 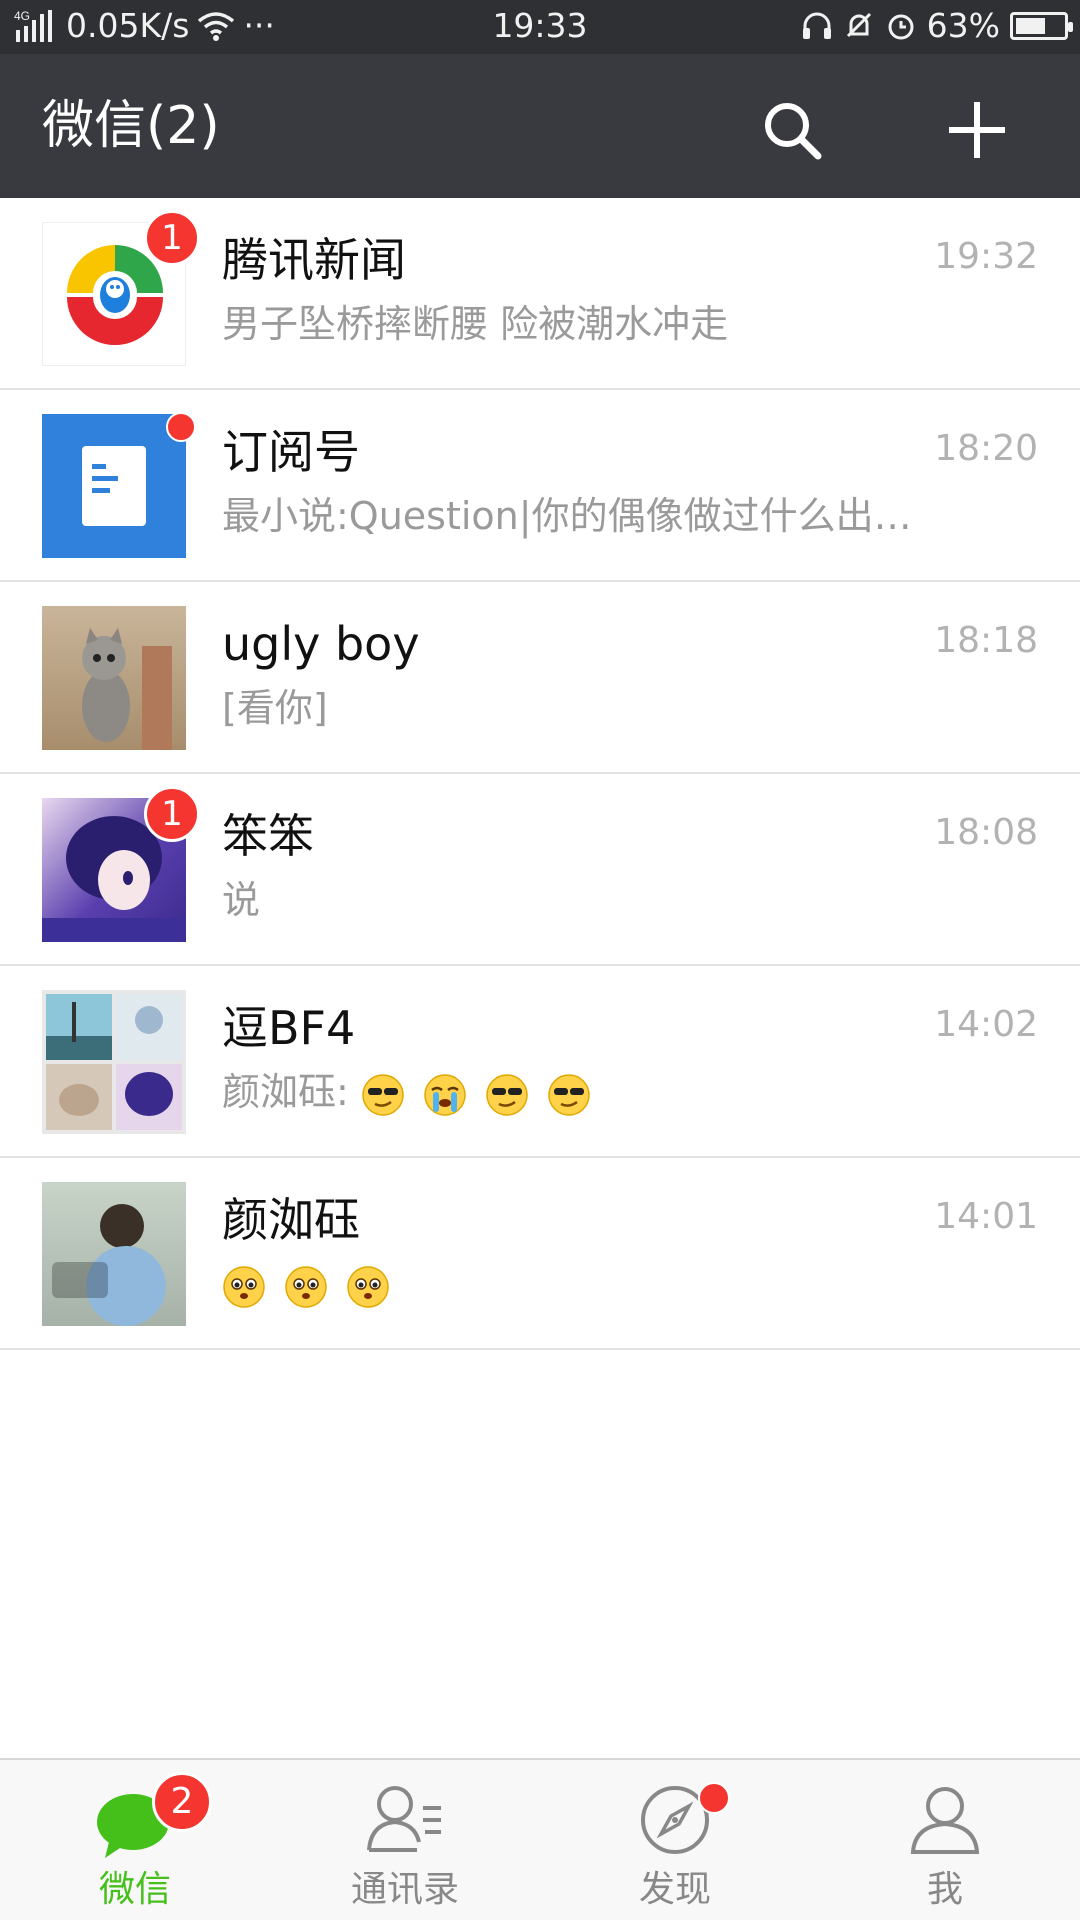 I want to click on tab-me: 我, so click(x=945, y=1841).